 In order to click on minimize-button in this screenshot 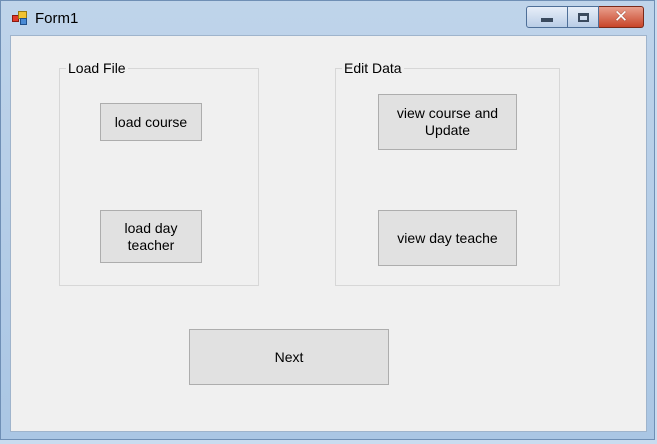, I will do `click(547, 17)`.